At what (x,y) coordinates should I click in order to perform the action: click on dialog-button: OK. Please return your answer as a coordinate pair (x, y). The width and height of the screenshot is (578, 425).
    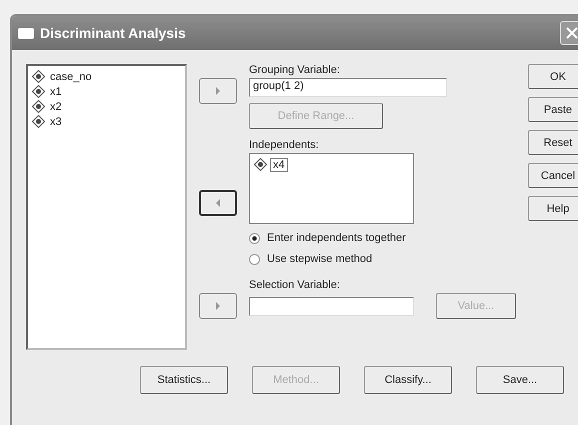
    Looking at the image, I should click on (553, 76).